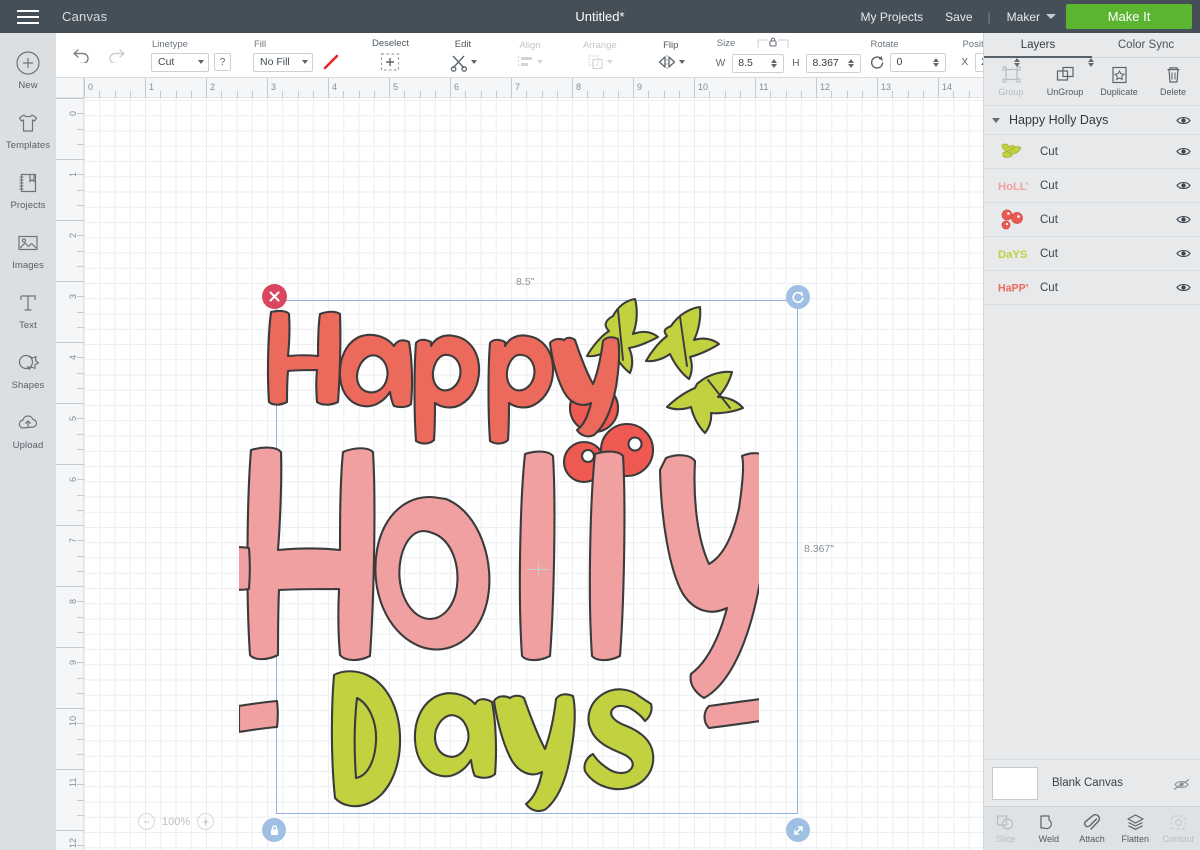 The image size is (1200, 850). What do you see at coordinates (176, 821) in the screenshot?
I see `zoom-level-label: 100%` at bounding box center [176, 821].